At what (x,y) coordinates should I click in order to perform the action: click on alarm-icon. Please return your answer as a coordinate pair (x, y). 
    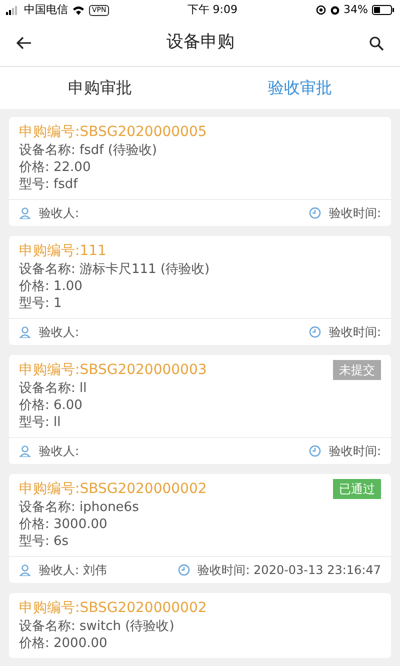
    Looking at the image, I should click on (335, 10).